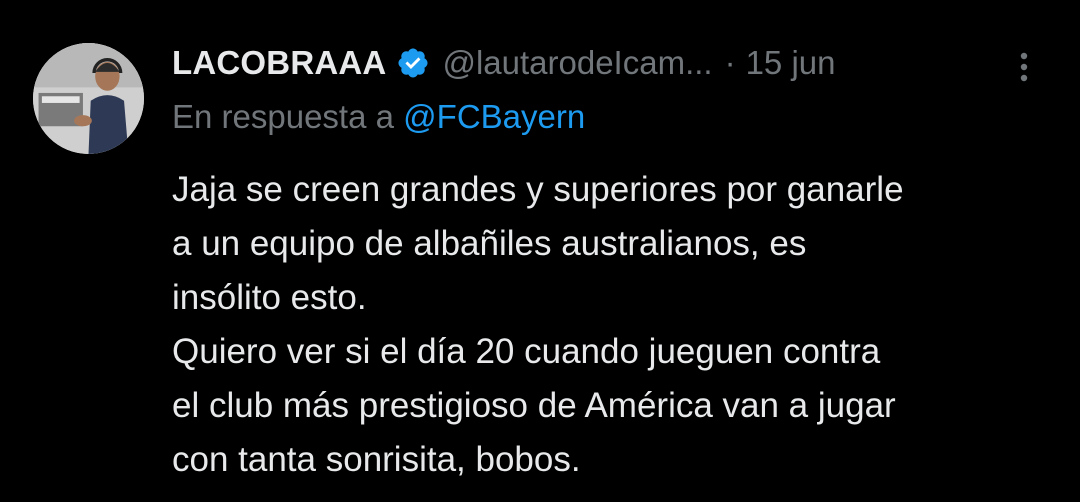  I want to click on display-name: LACOBRAAA, so click(279, 63).